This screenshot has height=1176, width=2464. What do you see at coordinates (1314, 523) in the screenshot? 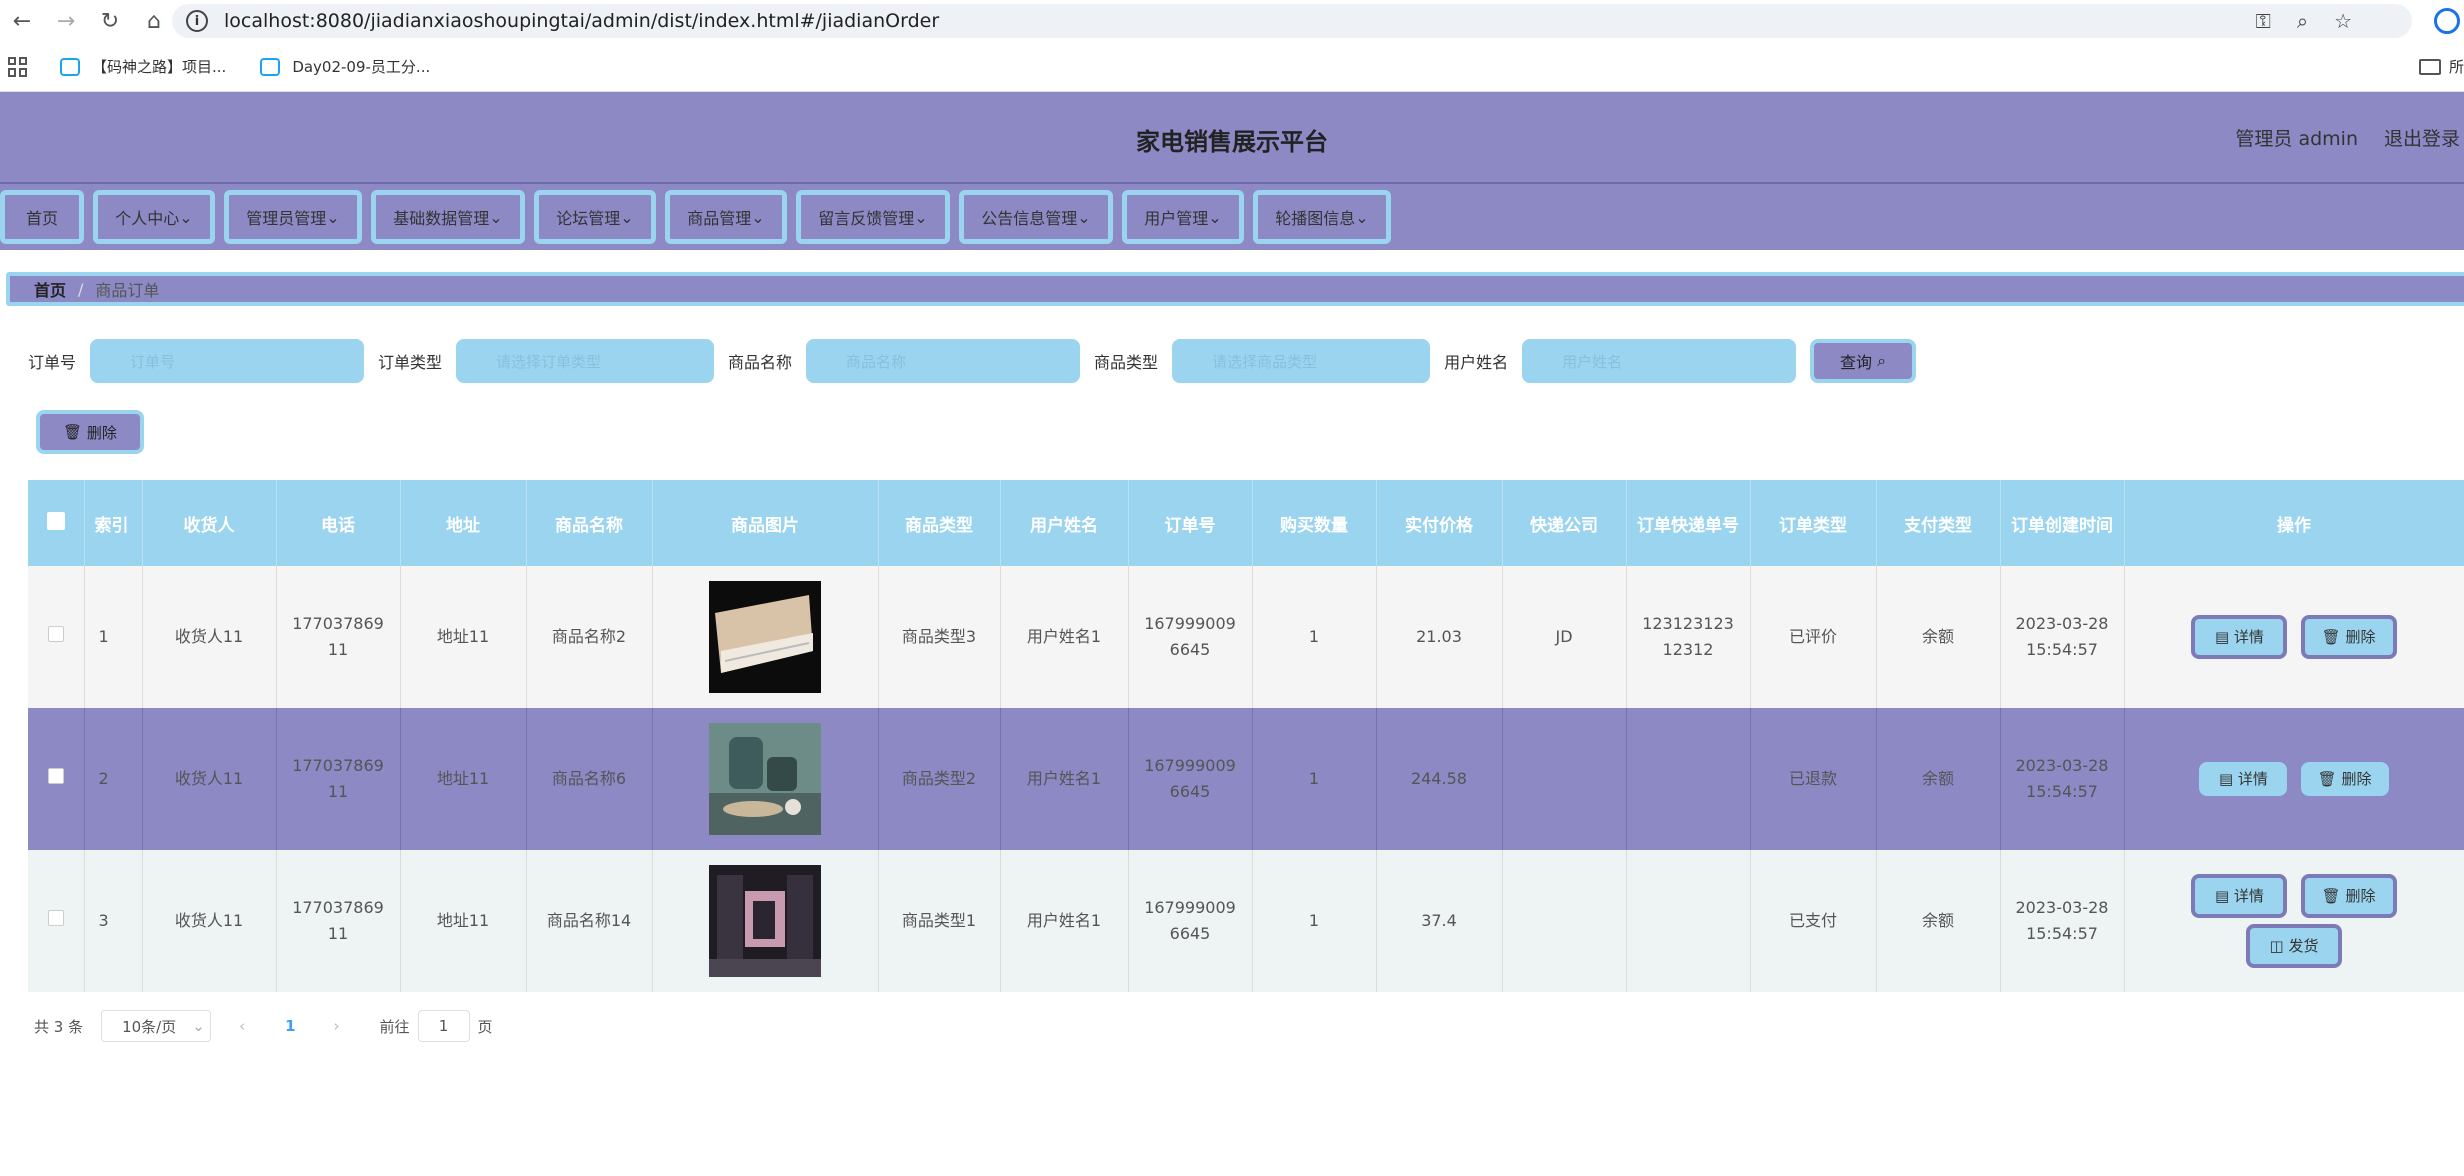
I see `col-header: 购买数量` at bounding box center [1314, 523].